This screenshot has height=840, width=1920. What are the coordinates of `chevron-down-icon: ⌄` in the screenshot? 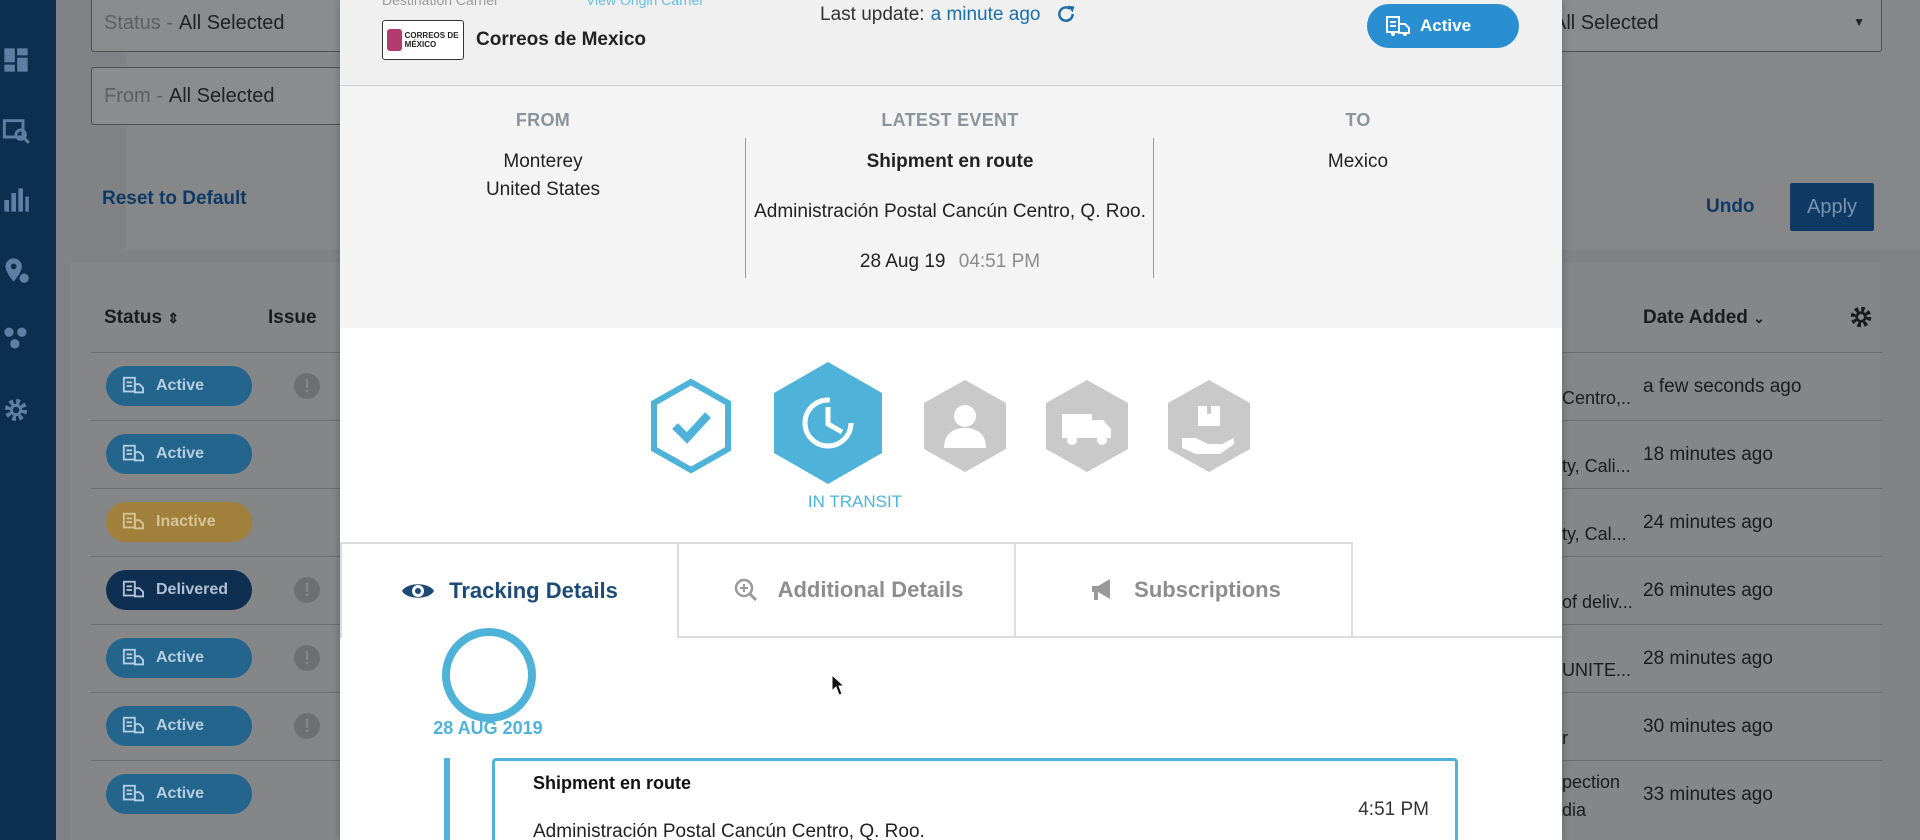 It's located at (1759, 318).